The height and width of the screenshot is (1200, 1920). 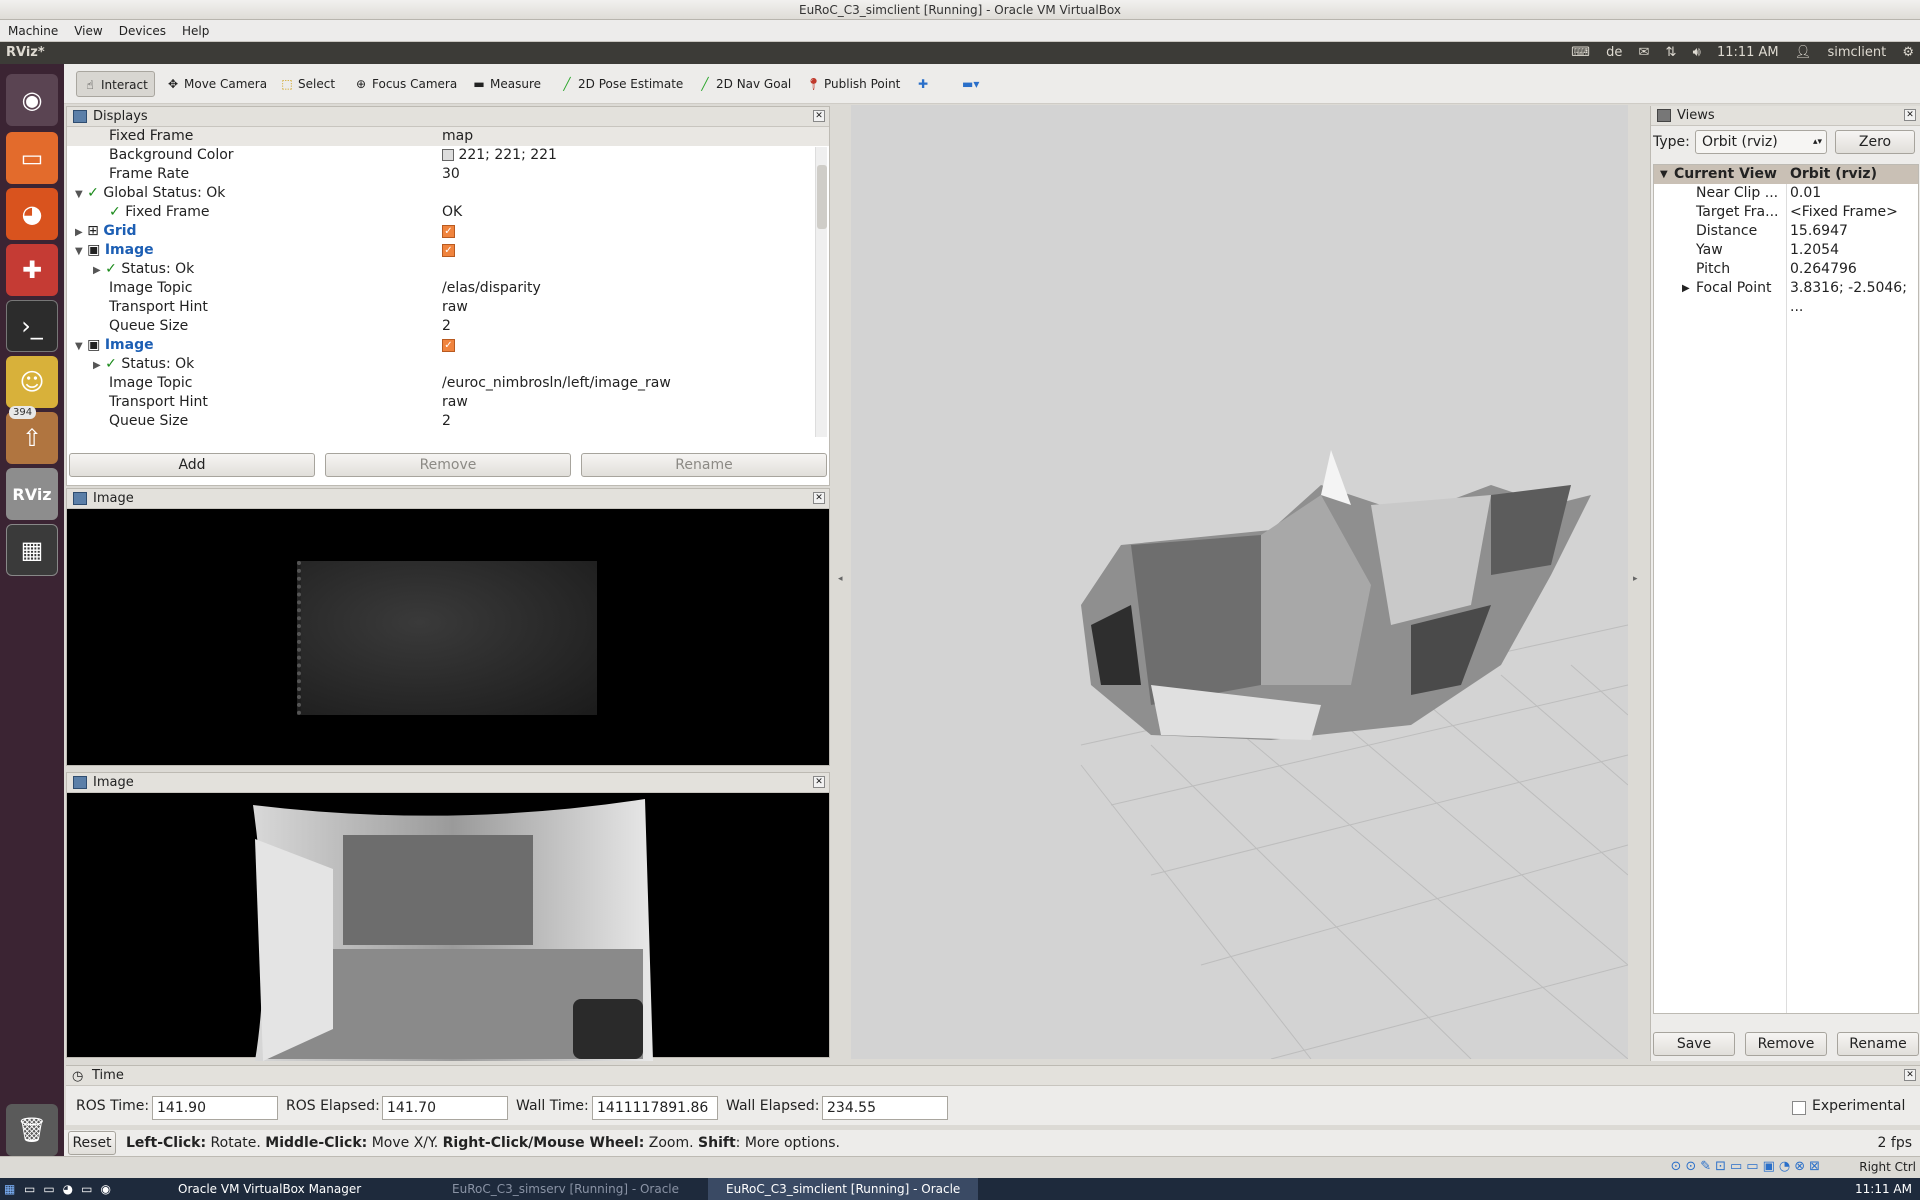 What do you see at coordinates (556, 383) in the screenshot?
I see `row-value: /euroc_nimbrosln/left/image_raw` at bounding box center [556, 383].